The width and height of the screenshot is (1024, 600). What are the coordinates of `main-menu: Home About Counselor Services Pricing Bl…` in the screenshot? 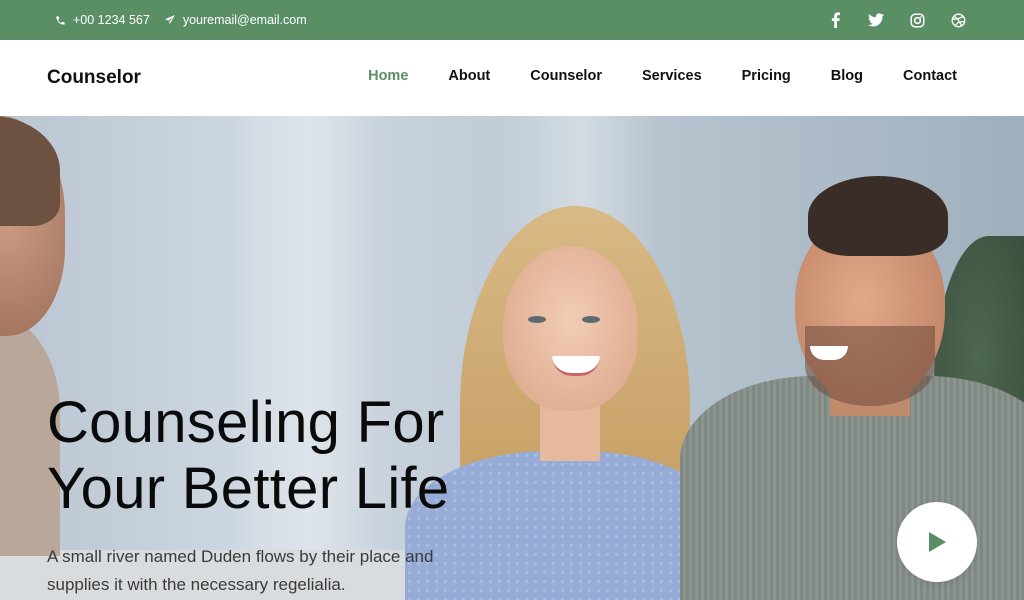 It's located at (642, 76).